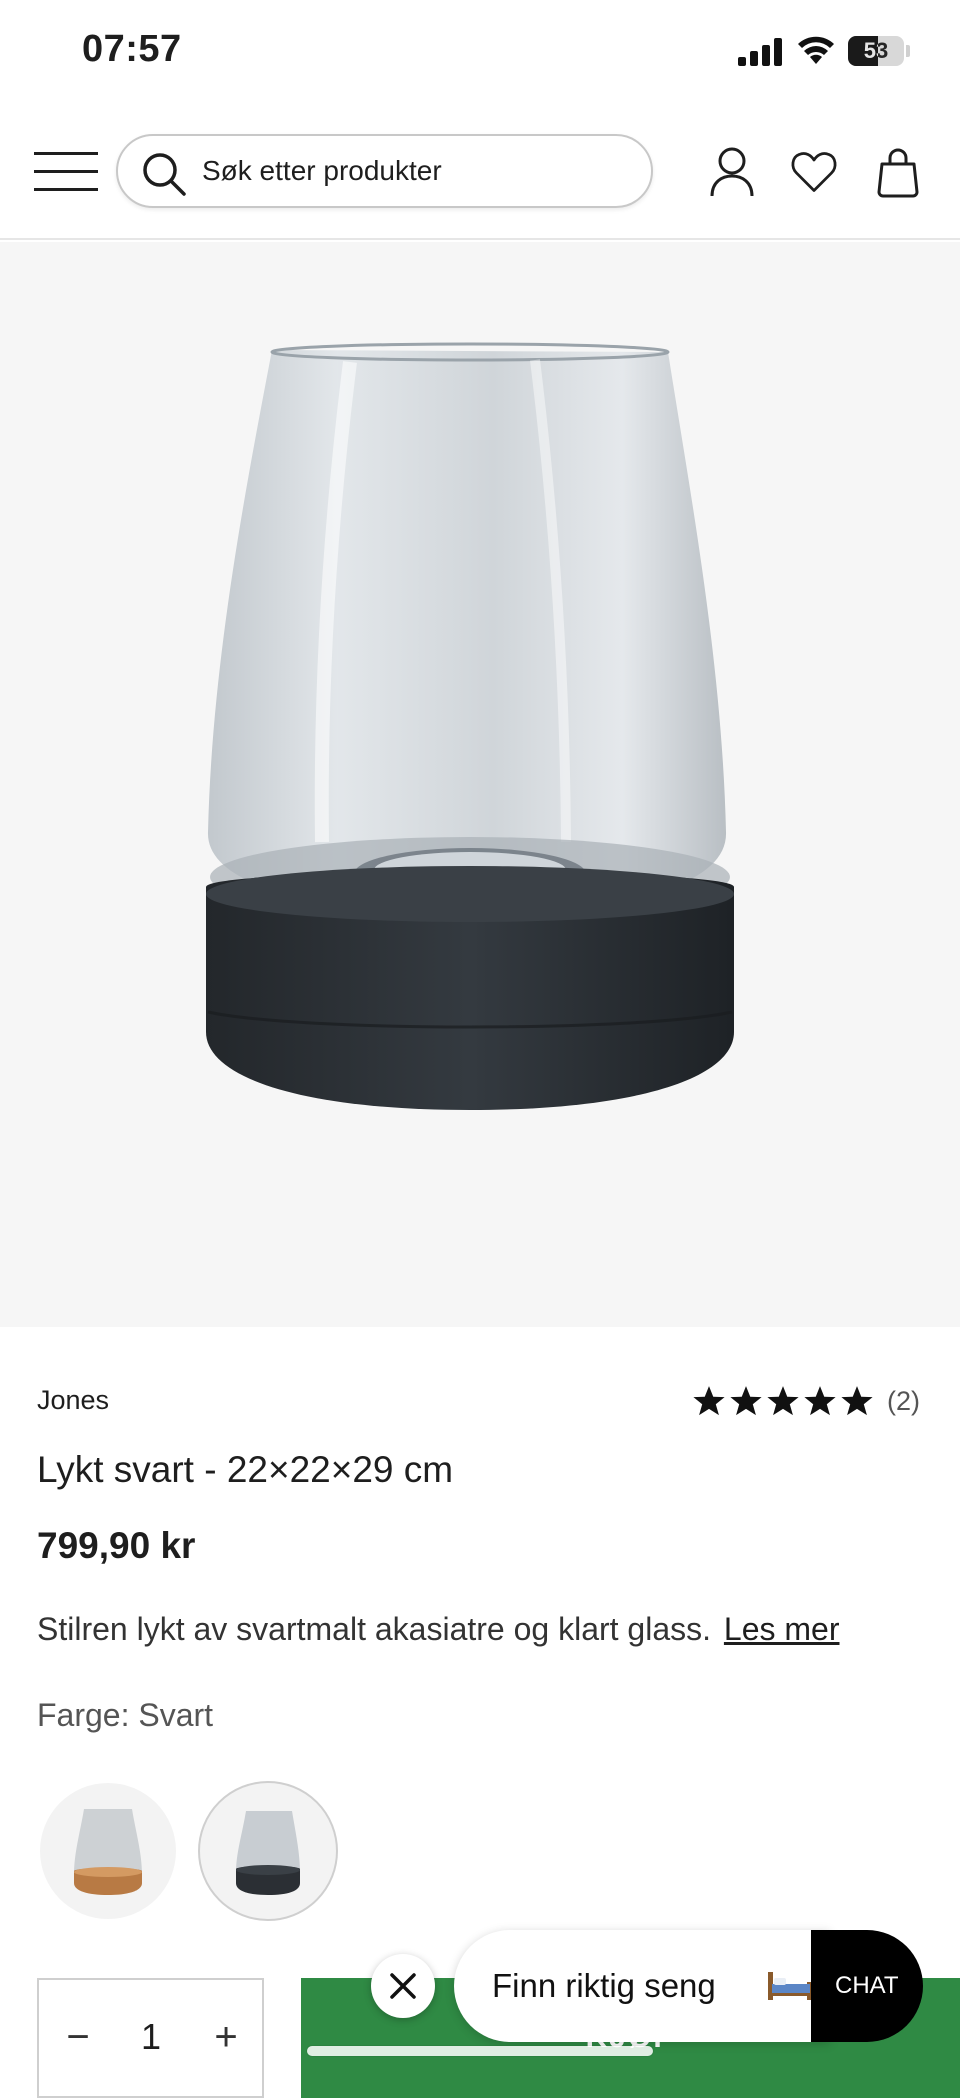 This screenshot has height=2098, width=960. Describe the element at coordinates (132, 49) in the screenshot. I see `status-time: 07:57` at that location.